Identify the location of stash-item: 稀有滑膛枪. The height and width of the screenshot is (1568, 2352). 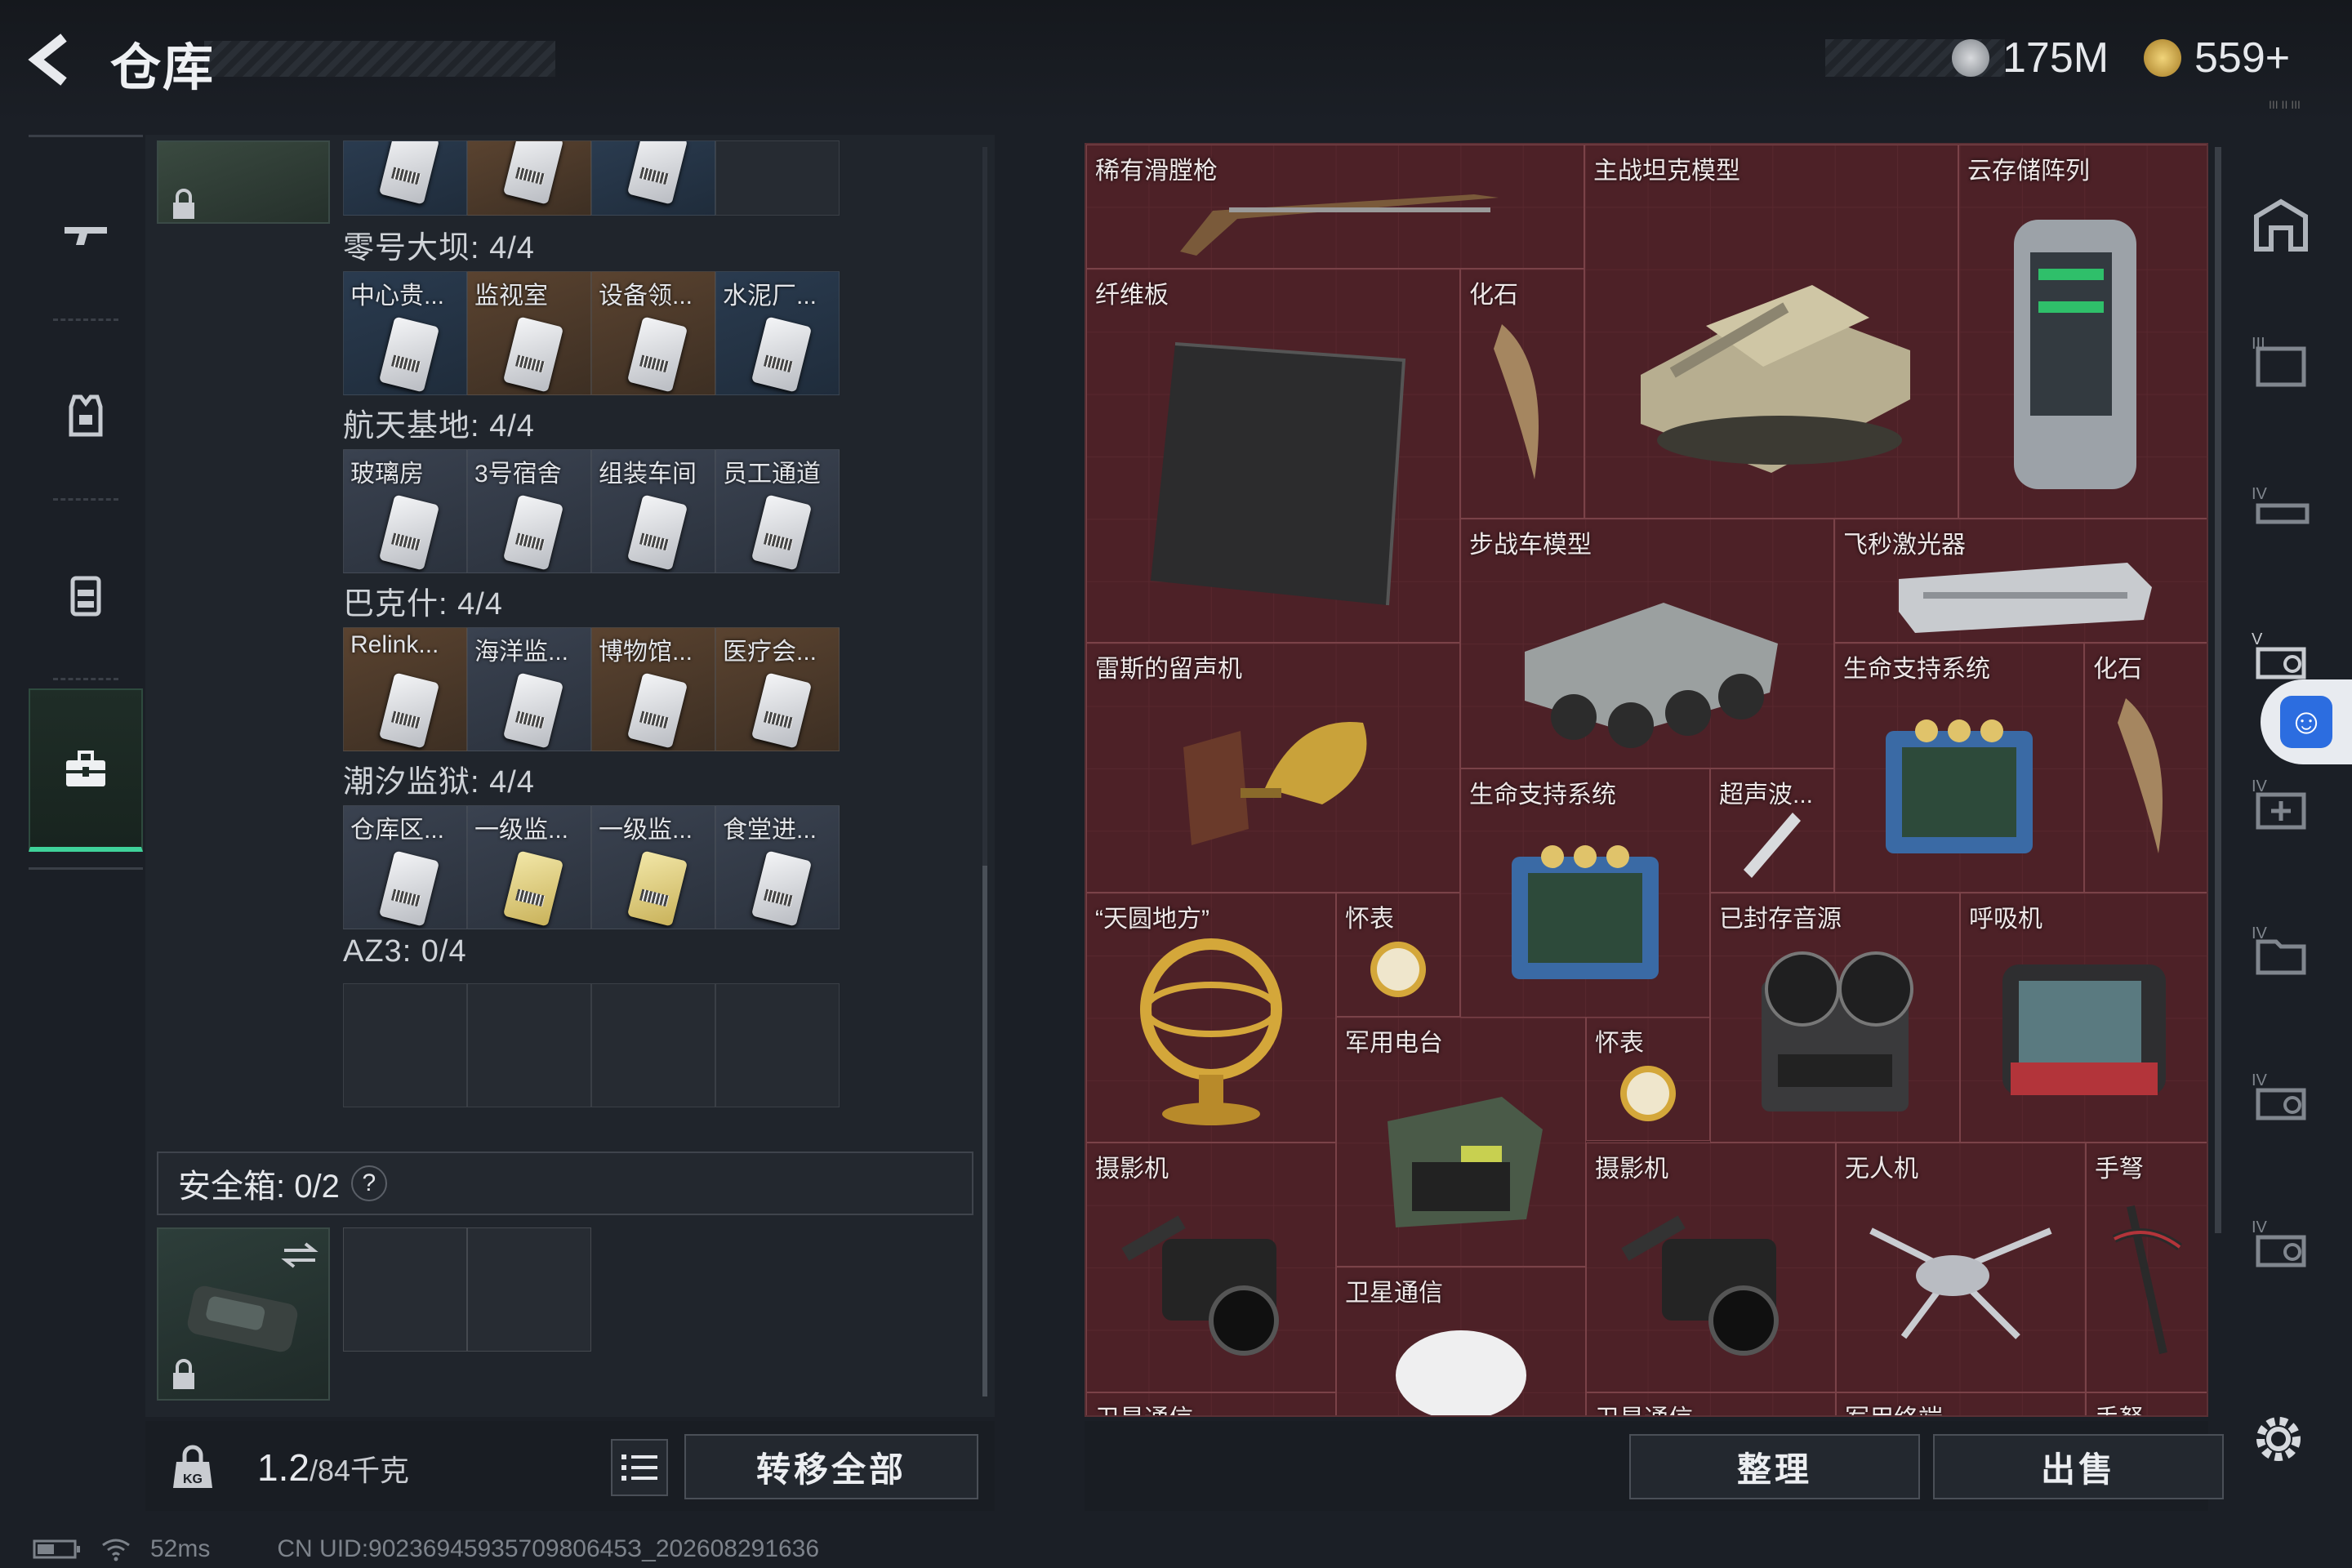
(1335, 207).